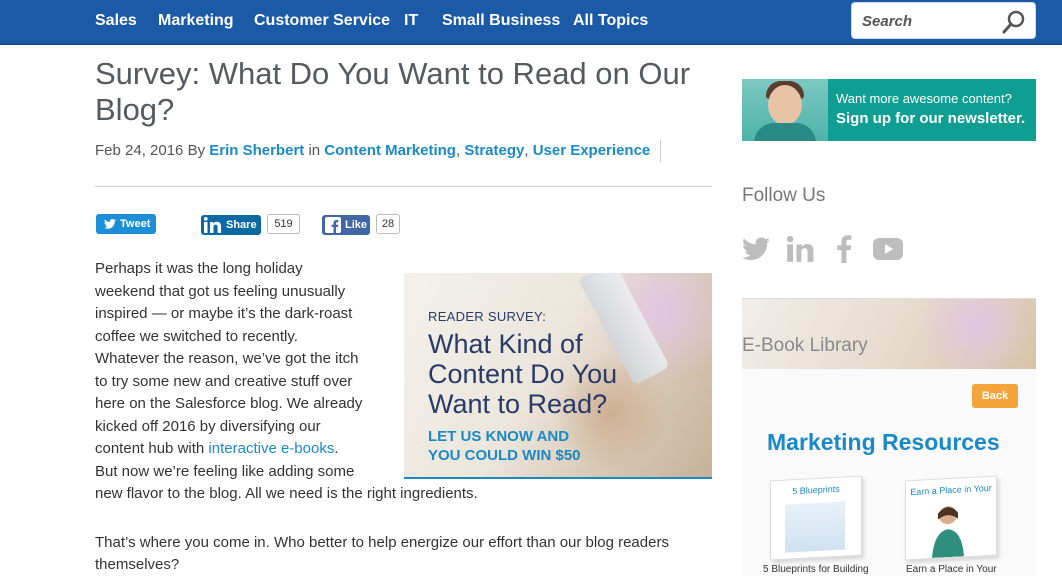 The width and height of the screenshot is (1062, 576). I want to click on facebook-like-label: Like, so click(356, 225).